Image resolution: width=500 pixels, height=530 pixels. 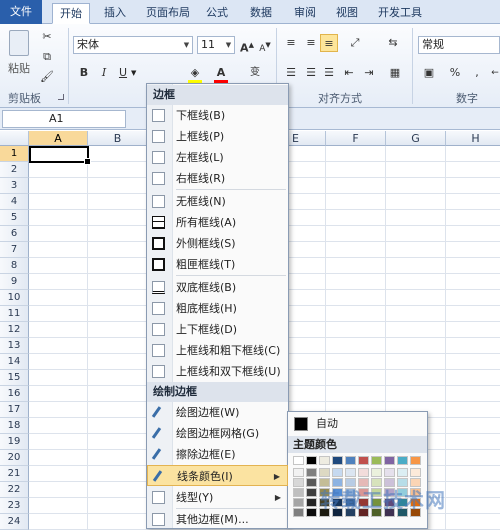 I want to click on align-right-icon: ☰, so click(x=329, y=73).